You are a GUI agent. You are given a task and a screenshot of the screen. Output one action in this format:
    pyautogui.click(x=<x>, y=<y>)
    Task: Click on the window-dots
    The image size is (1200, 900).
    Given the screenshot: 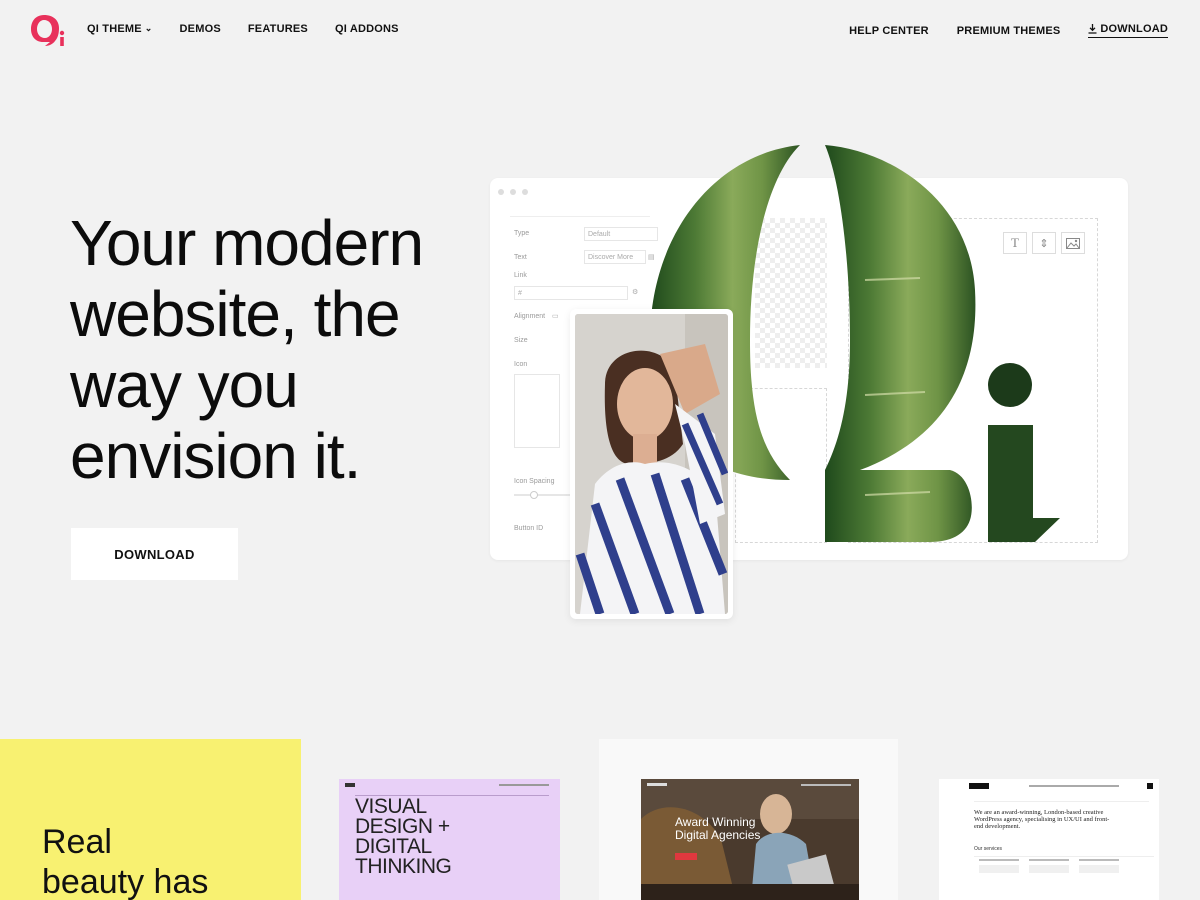 What is the action you would take?
    pyautogui.click(x=513, y=192)
    